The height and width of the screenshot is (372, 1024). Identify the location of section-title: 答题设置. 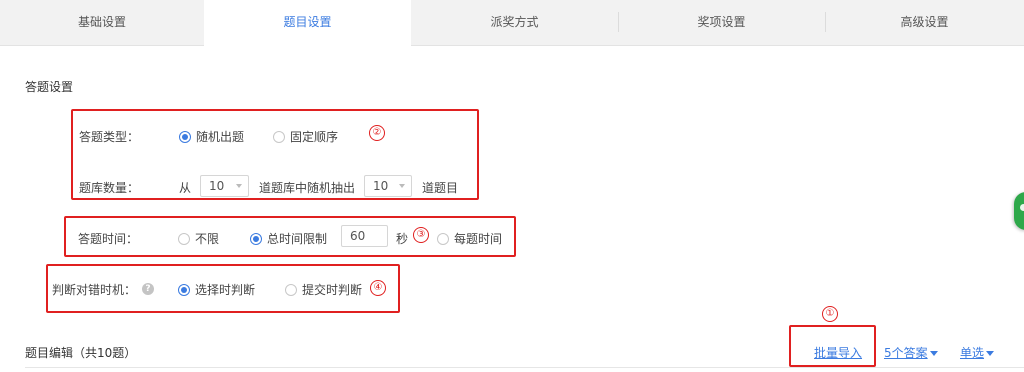
(49, 87).